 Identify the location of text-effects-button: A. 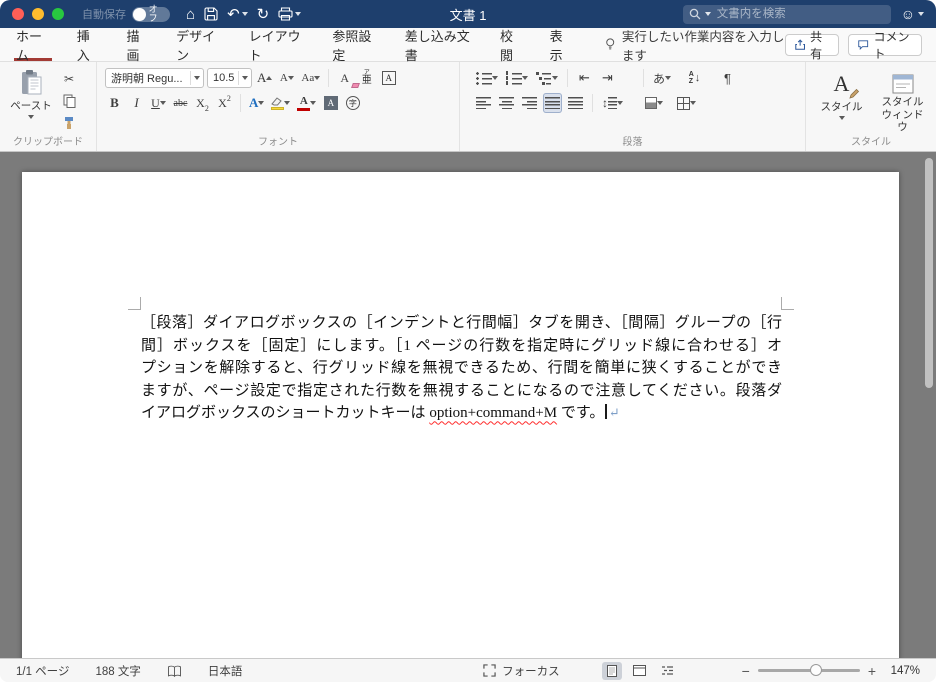
(256, 103).